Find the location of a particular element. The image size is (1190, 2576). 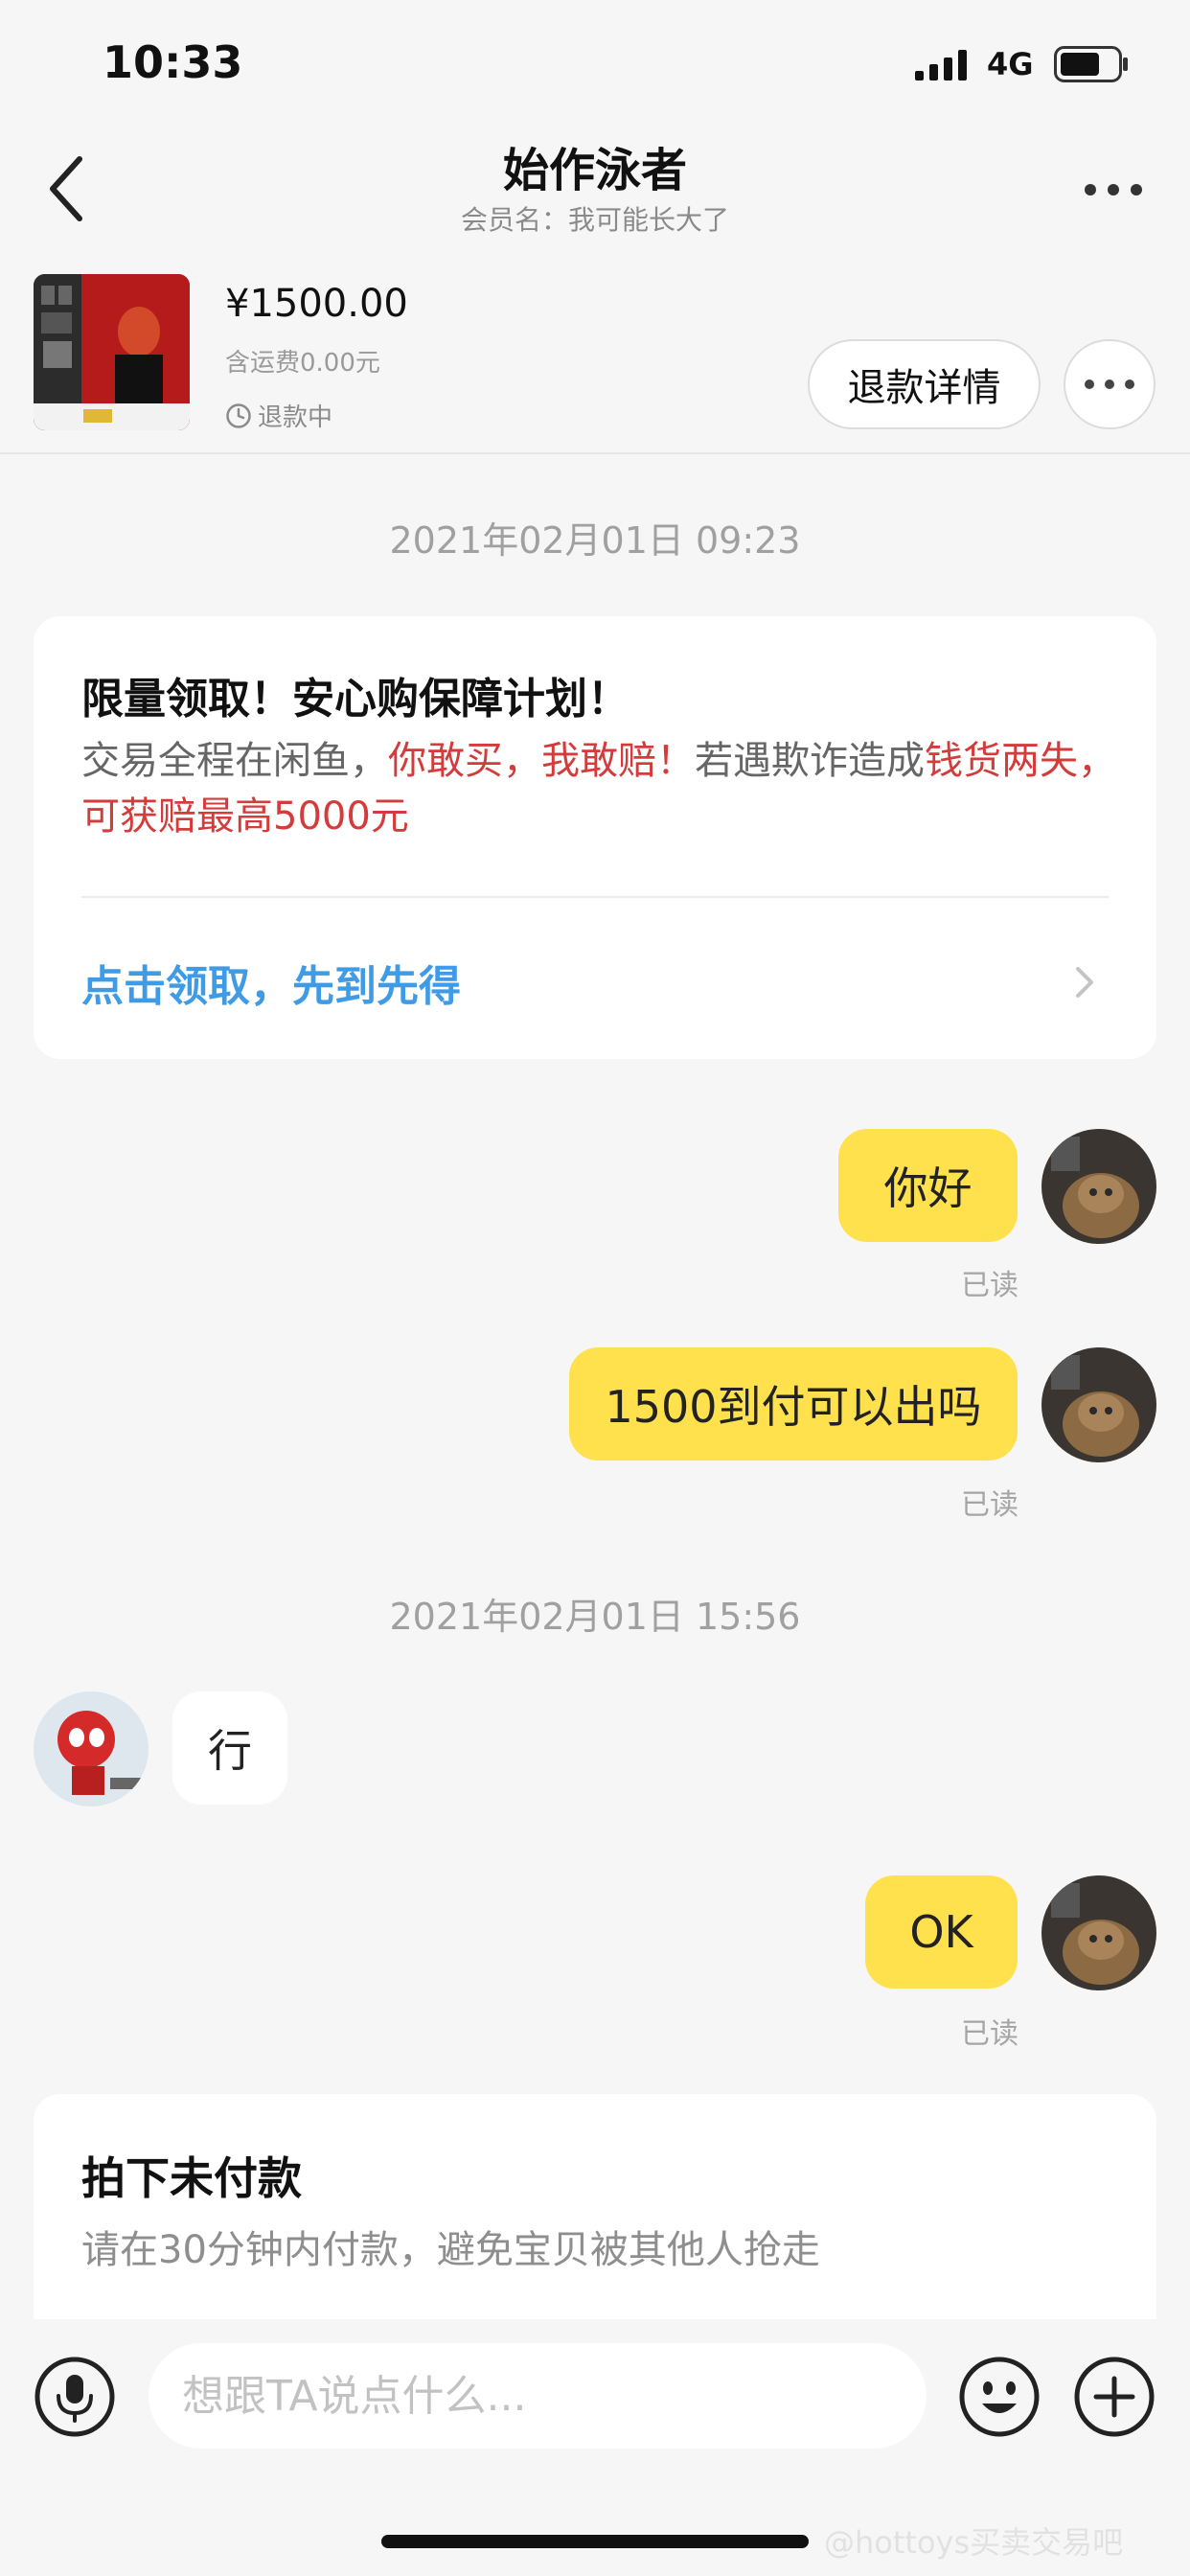

promo-body: 交易全程在闲鱼，你敢买，我敢赔！若遇欺诈造成钱货两失，可获赔最高5000元 is located at coordinates (599, 789).